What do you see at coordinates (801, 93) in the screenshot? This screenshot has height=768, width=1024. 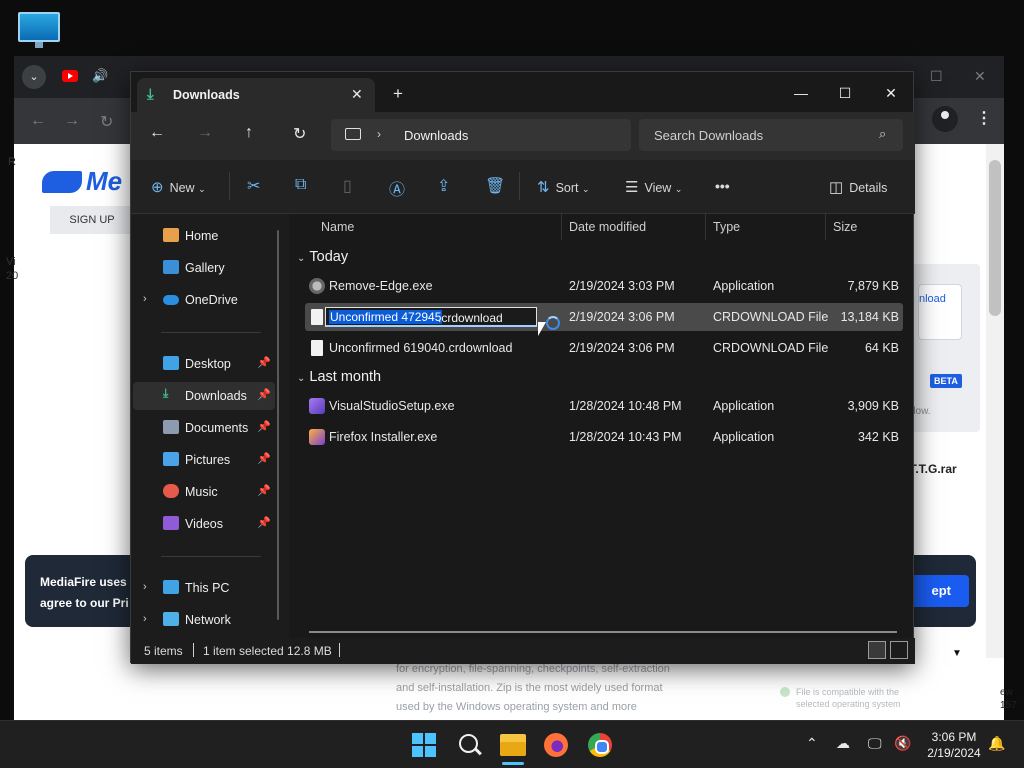 I see `minimize-button: —` at bounding box center [801, 93].